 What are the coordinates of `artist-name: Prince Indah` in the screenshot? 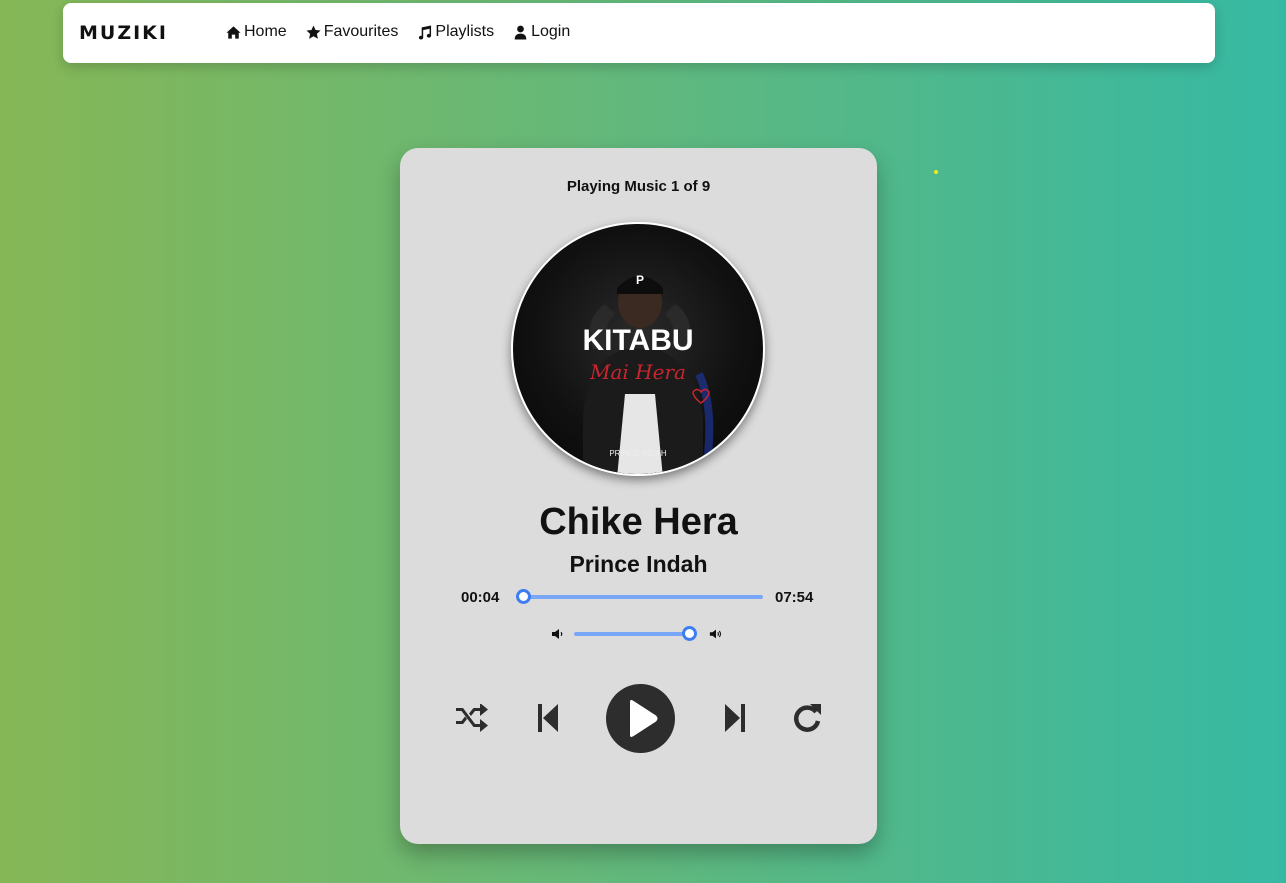 It's located at (638, 564).